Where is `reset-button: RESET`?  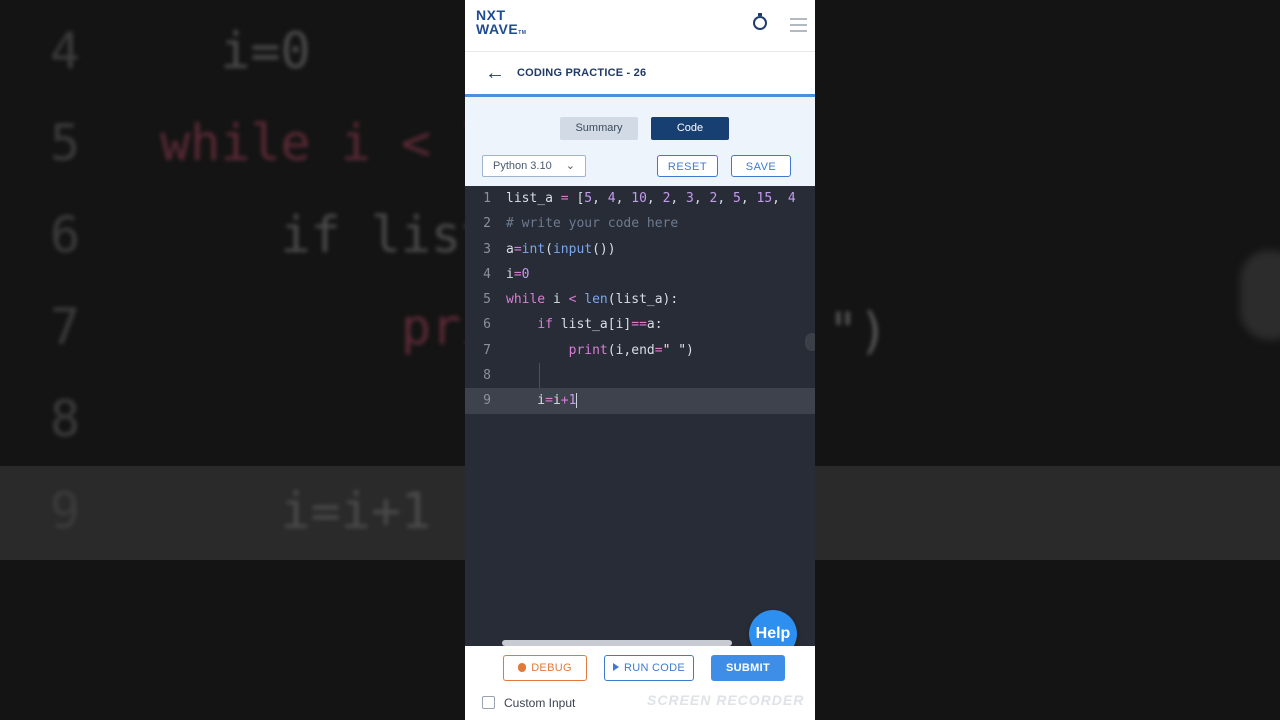 reset-button: RESET is located at coordinates (687, 166).